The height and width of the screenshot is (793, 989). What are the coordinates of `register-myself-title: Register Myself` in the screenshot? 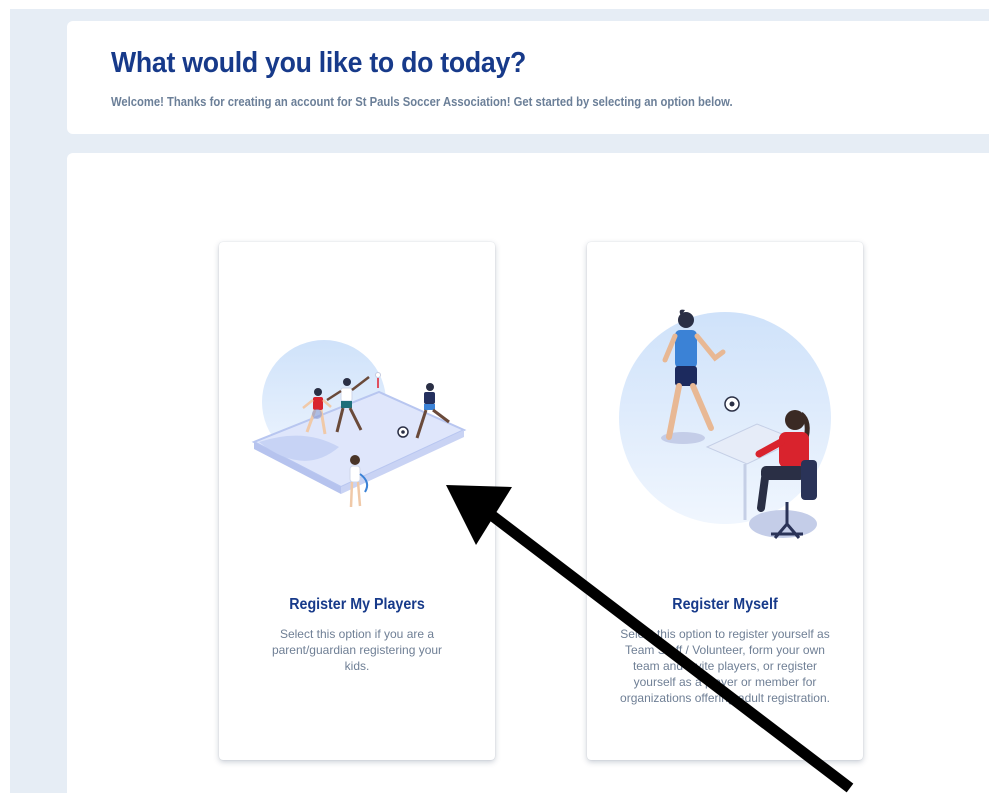 It's located at (725, 604).